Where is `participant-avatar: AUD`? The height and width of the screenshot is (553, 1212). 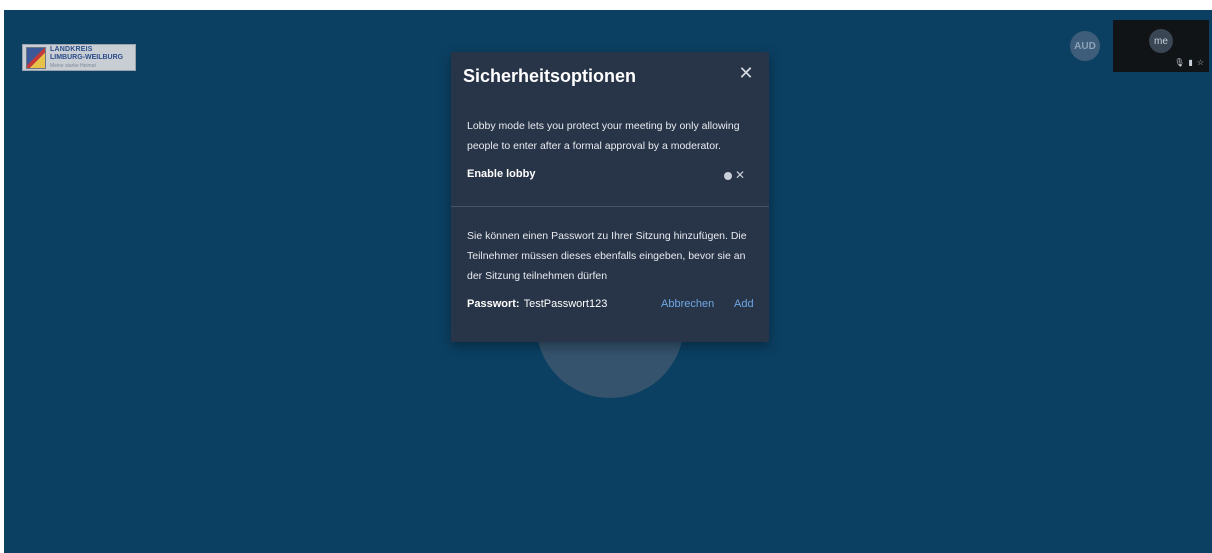 participant-avatar: AUD is located at coordinates (1085, 46).